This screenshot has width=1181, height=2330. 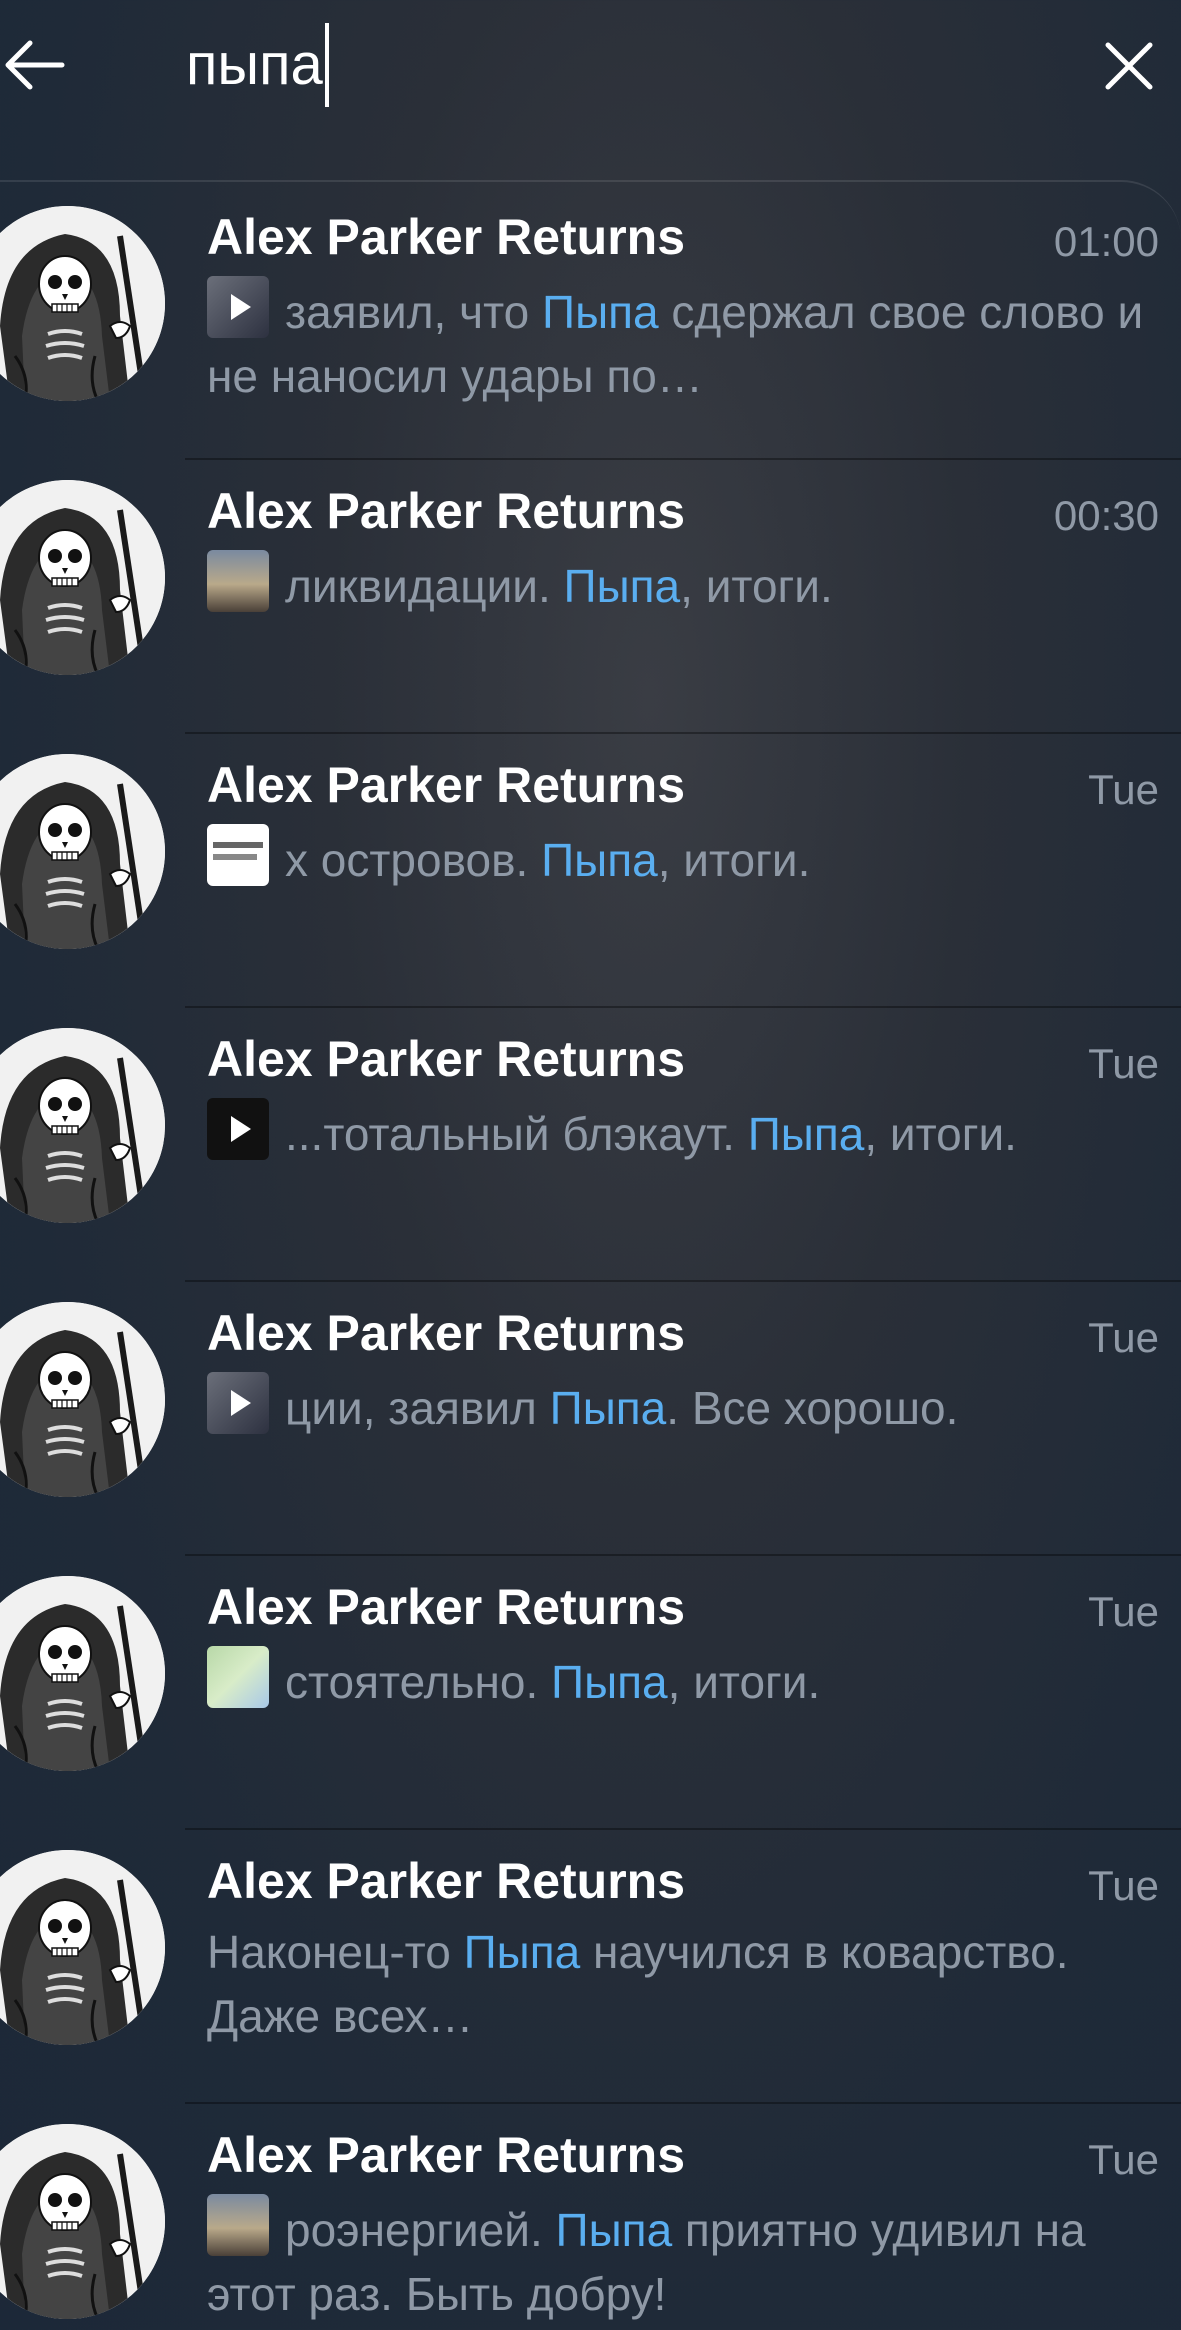 I want to click on message-preview: х островов. Пыпа, итоги., so click(x=684, y=858).